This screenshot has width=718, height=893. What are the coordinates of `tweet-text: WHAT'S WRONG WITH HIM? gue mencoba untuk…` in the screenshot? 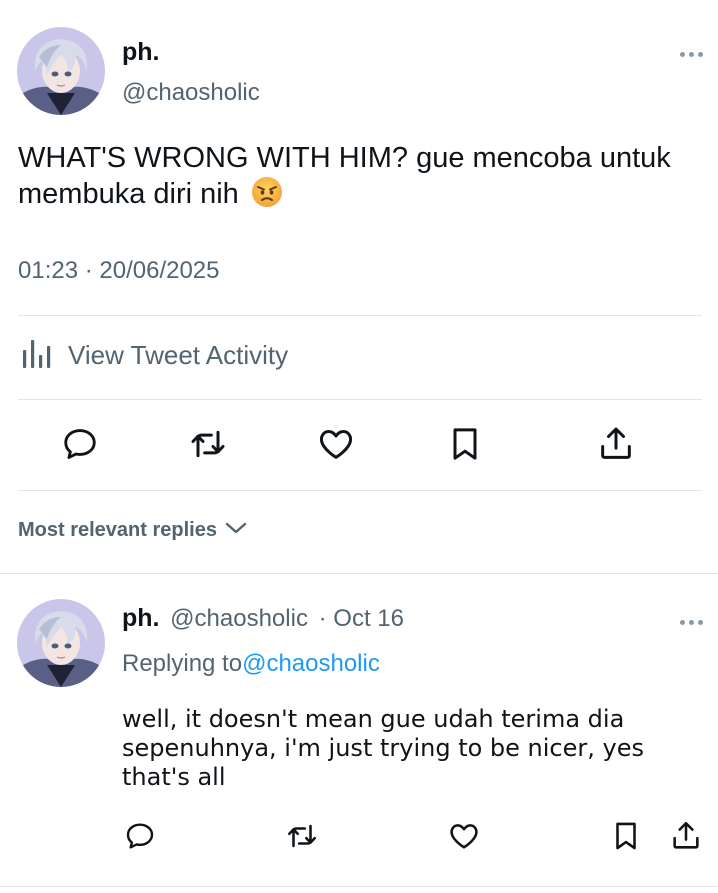 It's located at (348, 178).